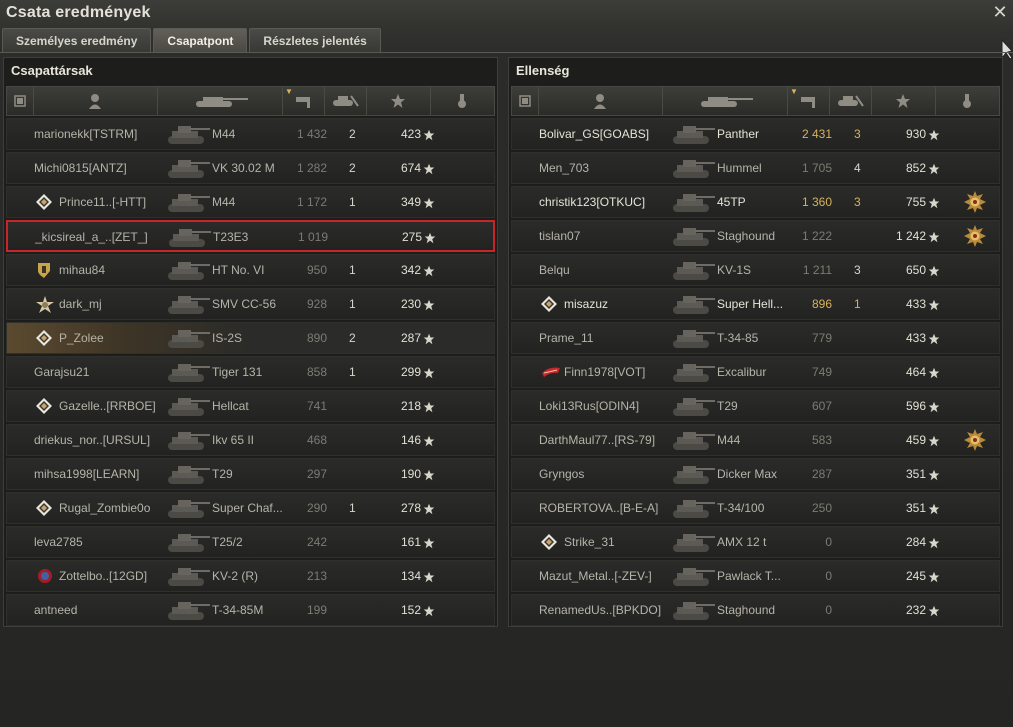  What do you see at coordinates (597, 440) in the screenshot?
I see `player-name: DarthMaul77..[RS-79]` at bounding box center [597, 440].